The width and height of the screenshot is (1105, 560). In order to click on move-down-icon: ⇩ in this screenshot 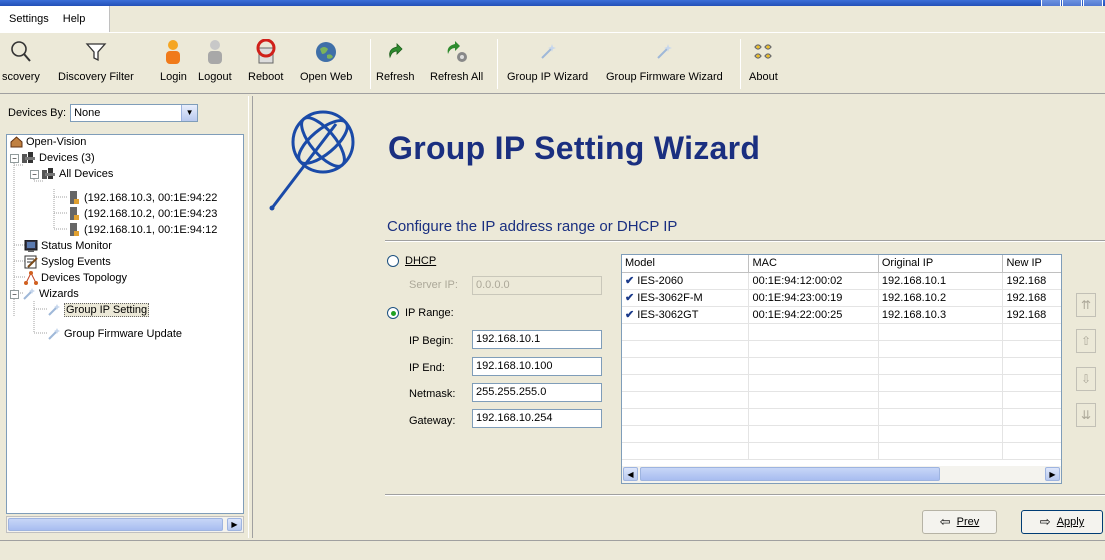, I will do `click(1086, 379)`.